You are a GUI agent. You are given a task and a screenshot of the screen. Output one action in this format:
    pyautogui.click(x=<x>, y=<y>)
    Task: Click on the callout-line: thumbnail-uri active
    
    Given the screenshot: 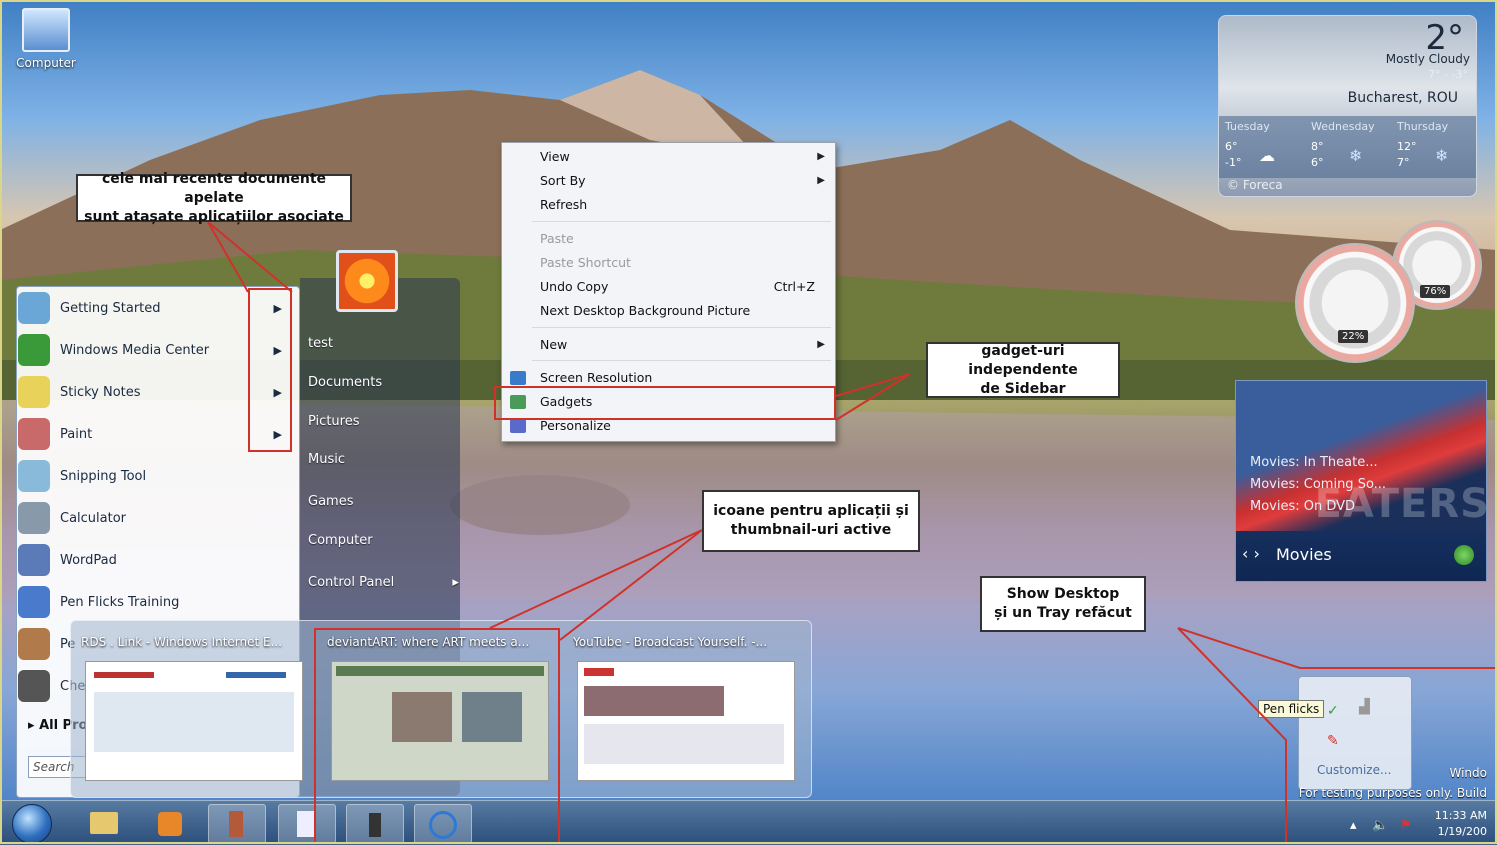 What is the action you would take?
    pyautogui.click(x=811, y=530)
    